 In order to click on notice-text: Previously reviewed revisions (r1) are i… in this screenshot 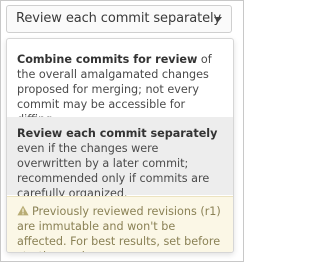, I will do `click(119, 228)`.